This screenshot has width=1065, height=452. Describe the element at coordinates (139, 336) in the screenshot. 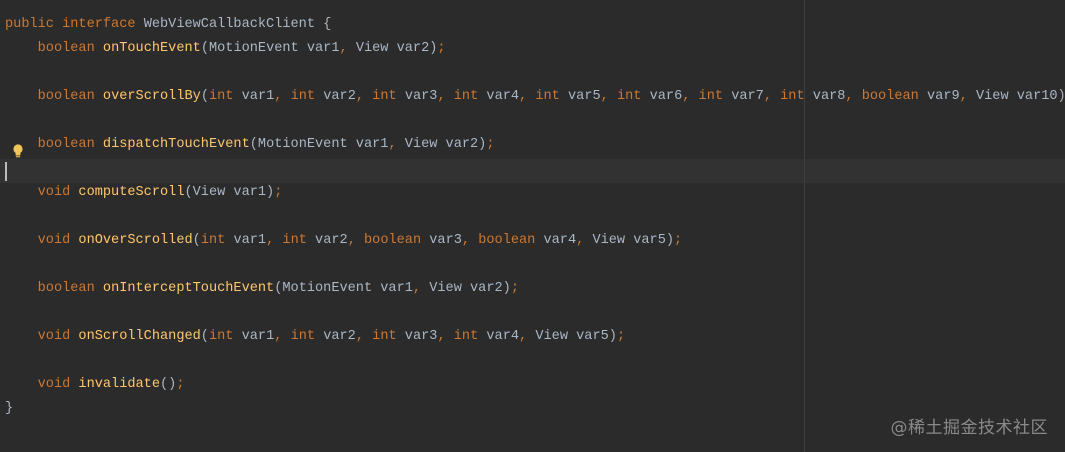

I see `code-token: onScrollChanged` at that location.